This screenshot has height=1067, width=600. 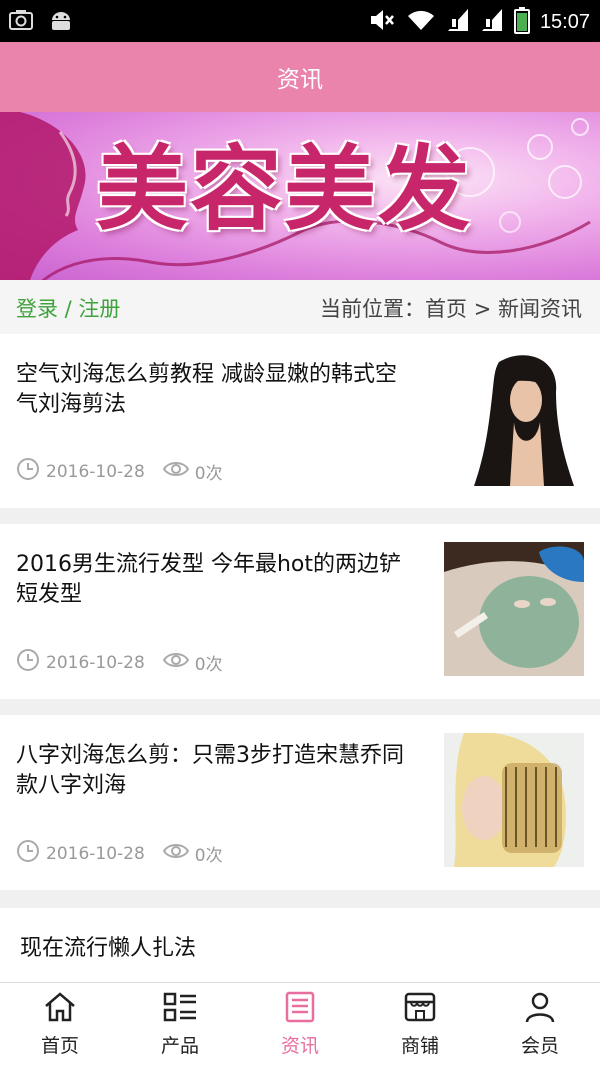 I want to click on nav-products-label: 产品, so click(x=179, y=1046).